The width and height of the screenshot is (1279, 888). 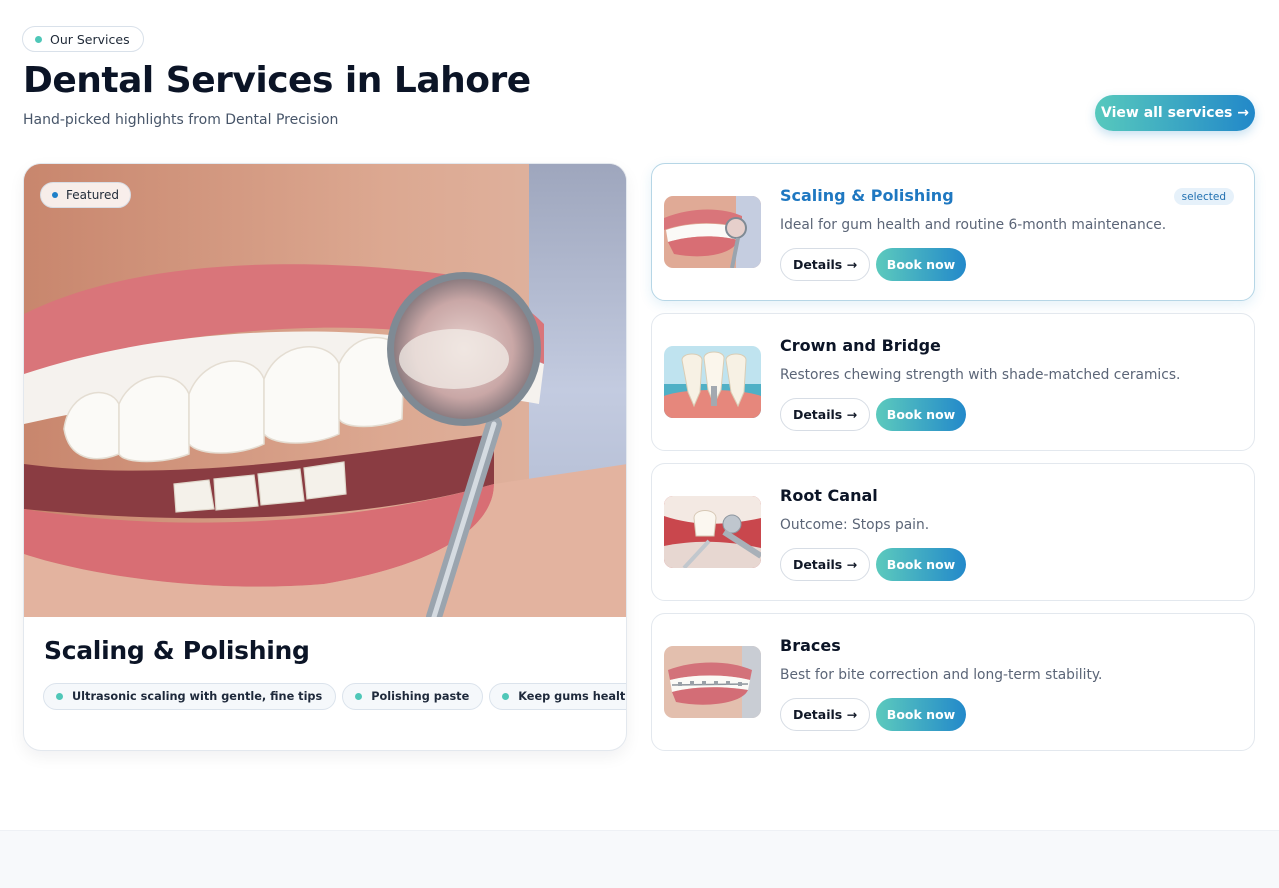 I want to click on selected-badge: selected, so click(x=1203, y=196).